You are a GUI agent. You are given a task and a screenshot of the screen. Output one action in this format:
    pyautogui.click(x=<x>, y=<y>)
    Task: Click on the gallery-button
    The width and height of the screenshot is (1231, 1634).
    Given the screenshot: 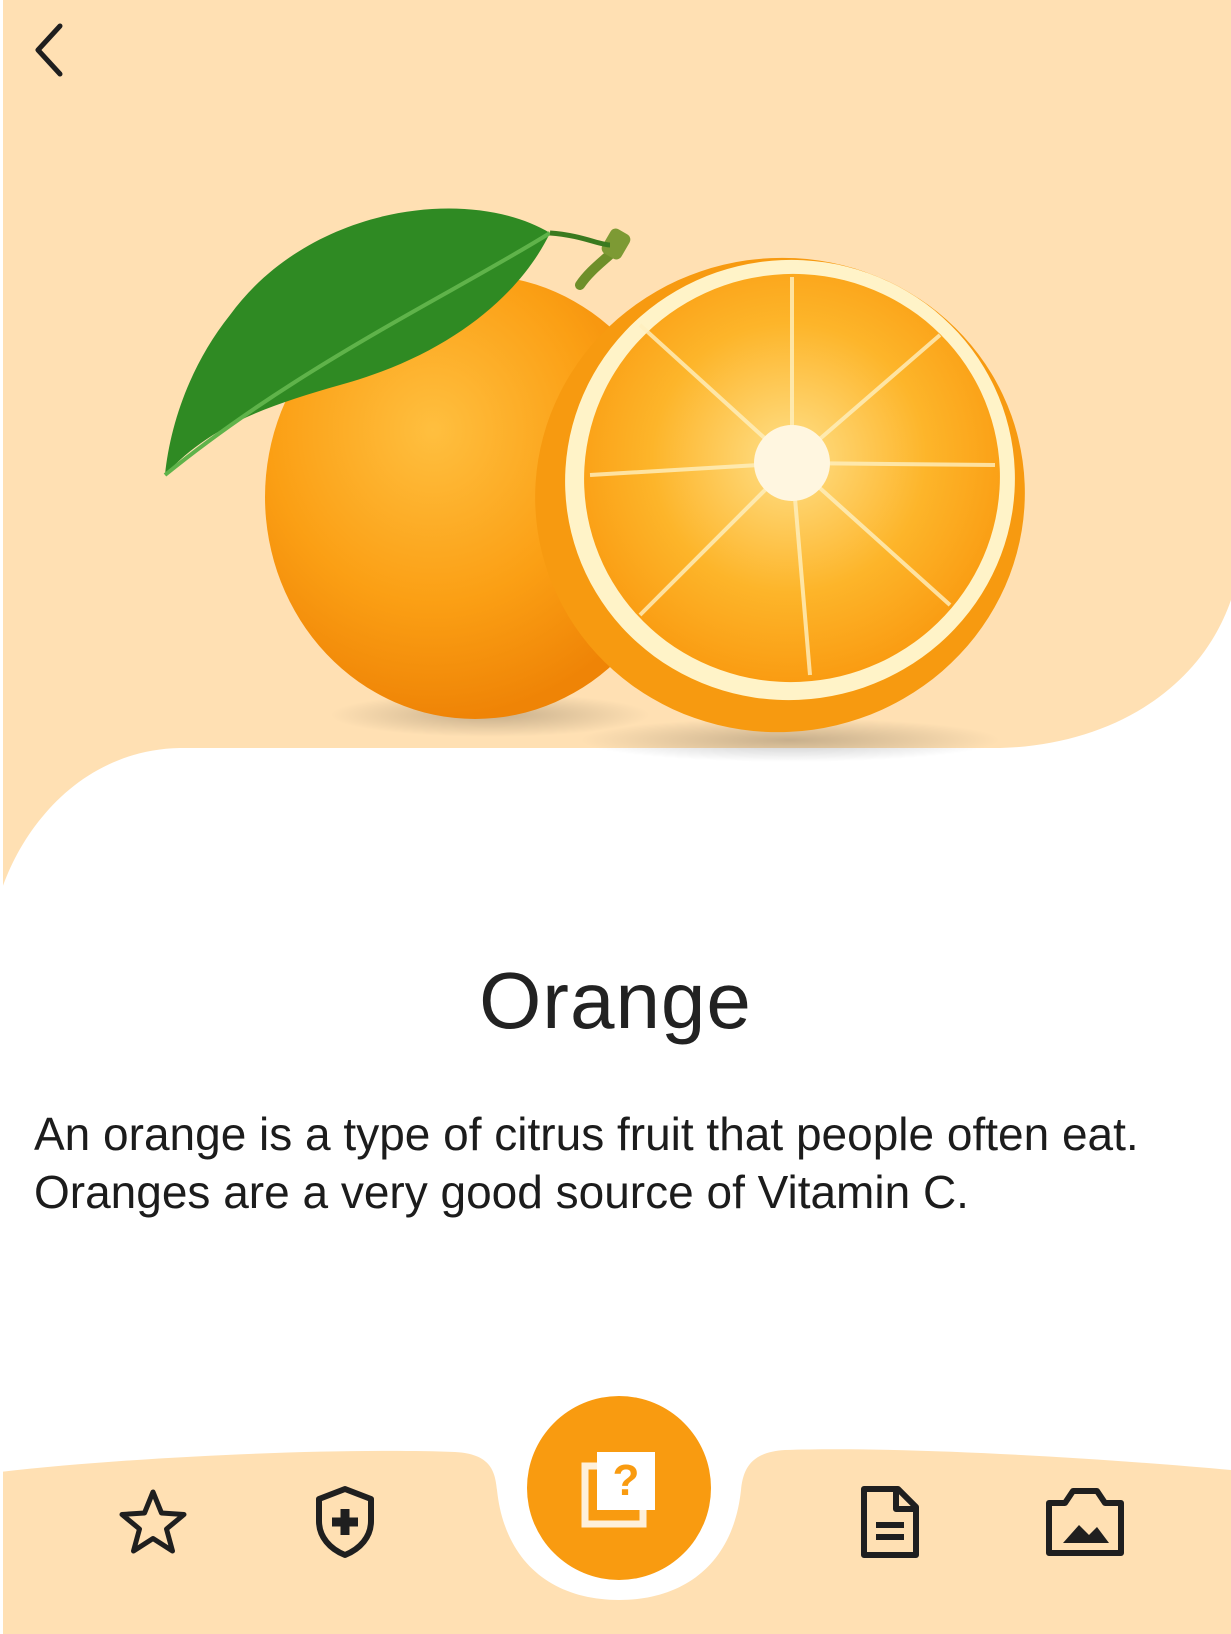 What is the action you would take?
    pyautogui.click(x=1085, y=1522)
    